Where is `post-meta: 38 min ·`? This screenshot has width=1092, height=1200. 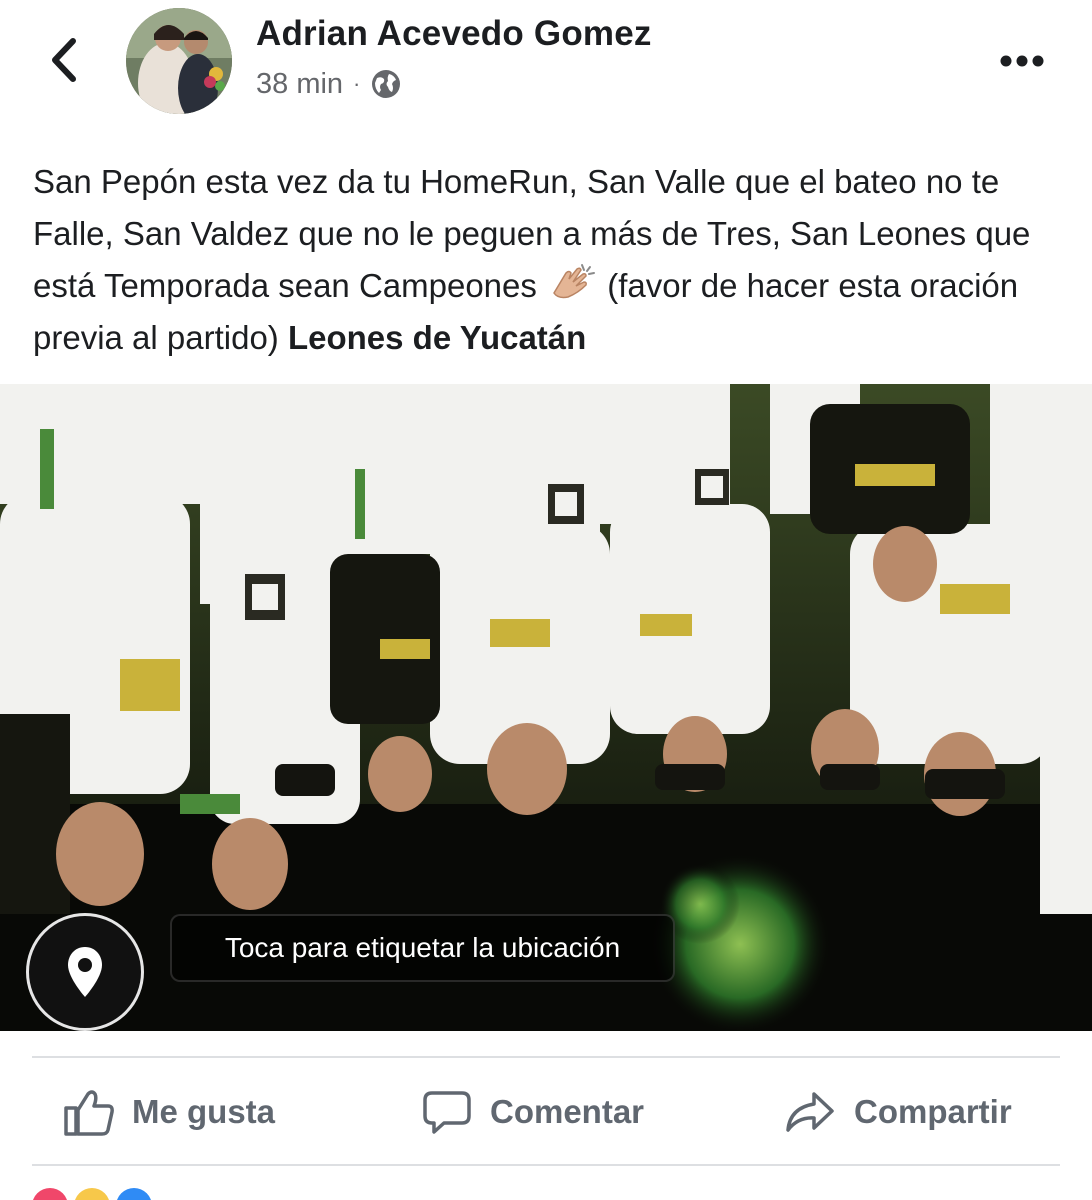
post-meta: 38 min · is located at coordinates (329, 84).